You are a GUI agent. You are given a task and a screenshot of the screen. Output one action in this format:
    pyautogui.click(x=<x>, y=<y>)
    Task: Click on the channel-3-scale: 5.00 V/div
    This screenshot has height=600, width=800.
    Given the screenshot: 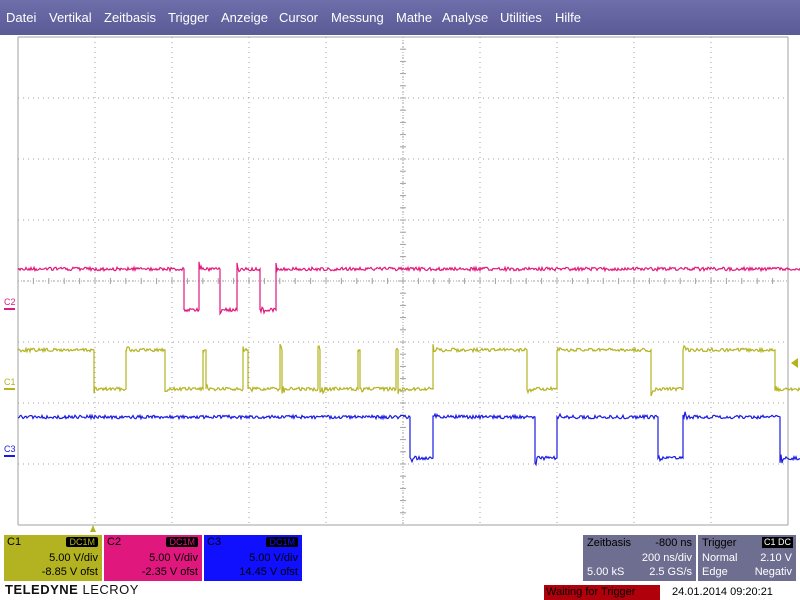 What is the action you would take?
    pyautogui.click(x=273, y=558)
    